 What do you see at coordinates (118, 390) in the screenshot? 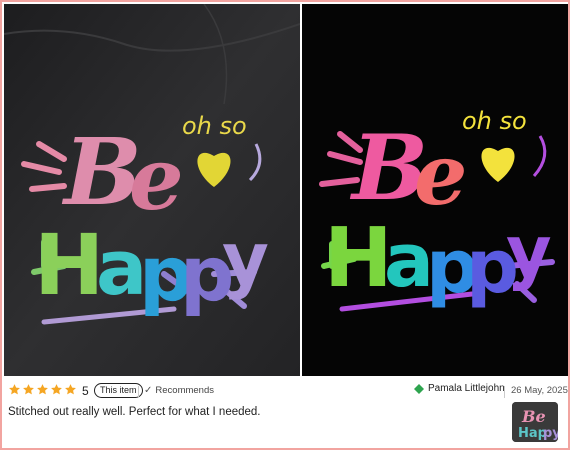
I see `this-item-badge: This item` at bounding box center [118, 390].